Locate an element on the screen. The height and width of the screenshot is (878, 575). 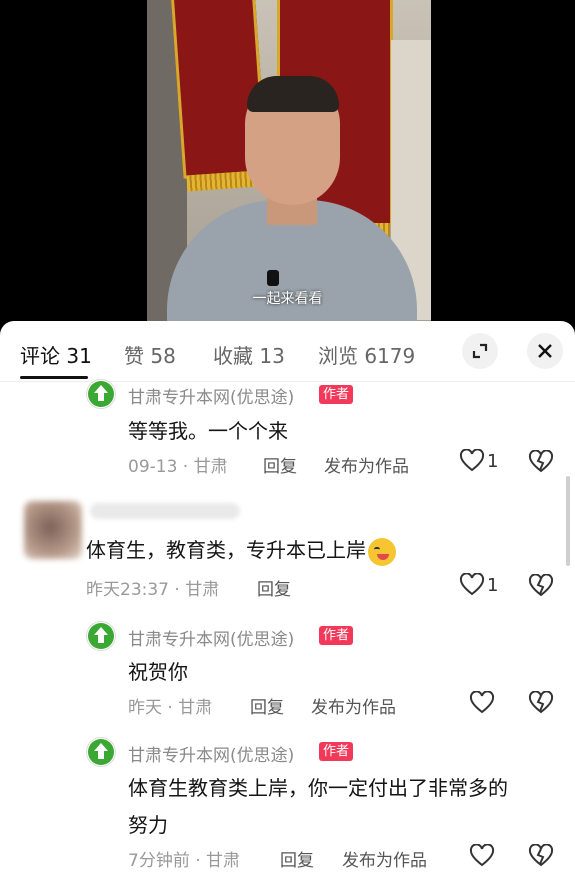
comment-text: 祝贺你 is located at coordinates (158, 672).